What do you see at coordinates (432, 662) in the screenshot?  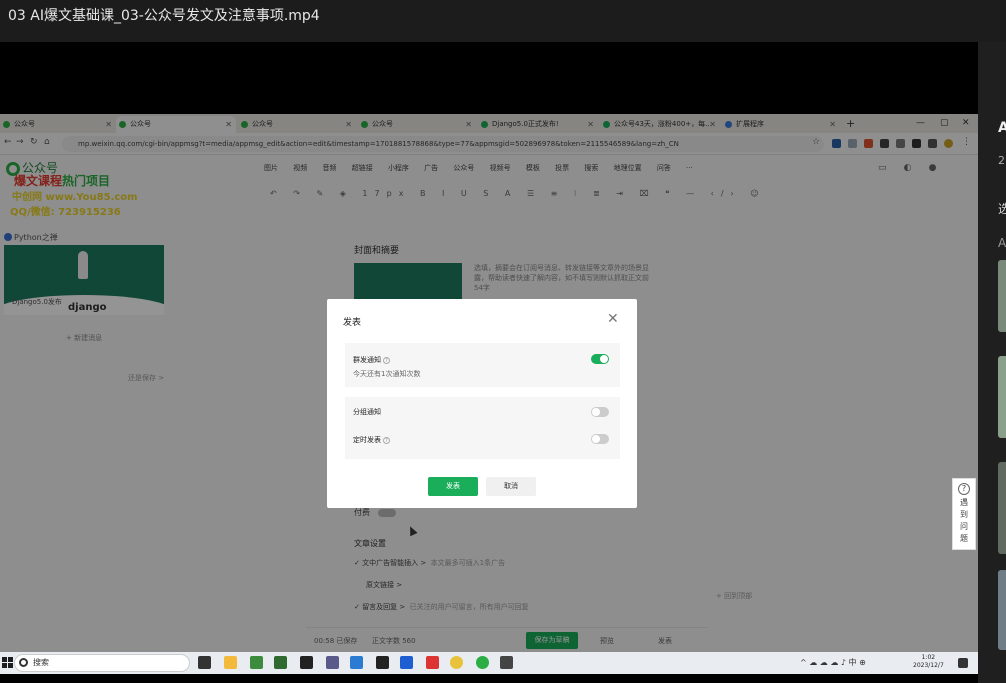 I see `wps-icon` at bounding box center [432, 662].